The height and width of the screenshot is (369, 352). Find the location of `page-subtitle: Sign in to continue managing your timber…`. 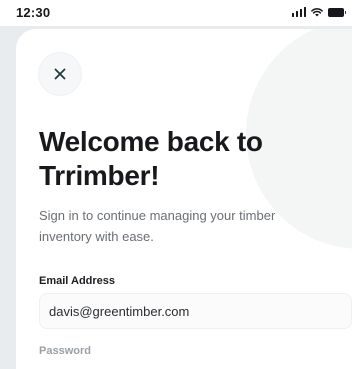

page-subtitle: Sign in to continue managing your timber… is located at coordinates (157, 226).